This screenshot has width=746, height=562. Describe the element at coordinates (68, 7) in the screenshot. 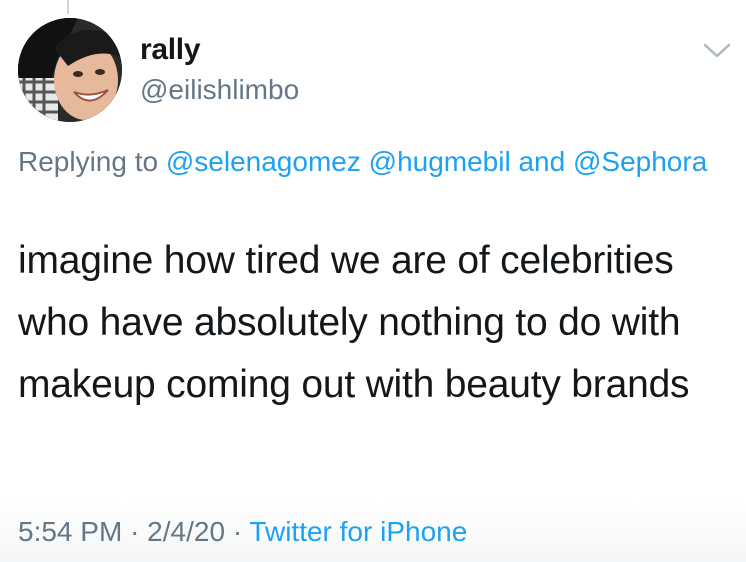

I see `thread-connector-line` at that location.